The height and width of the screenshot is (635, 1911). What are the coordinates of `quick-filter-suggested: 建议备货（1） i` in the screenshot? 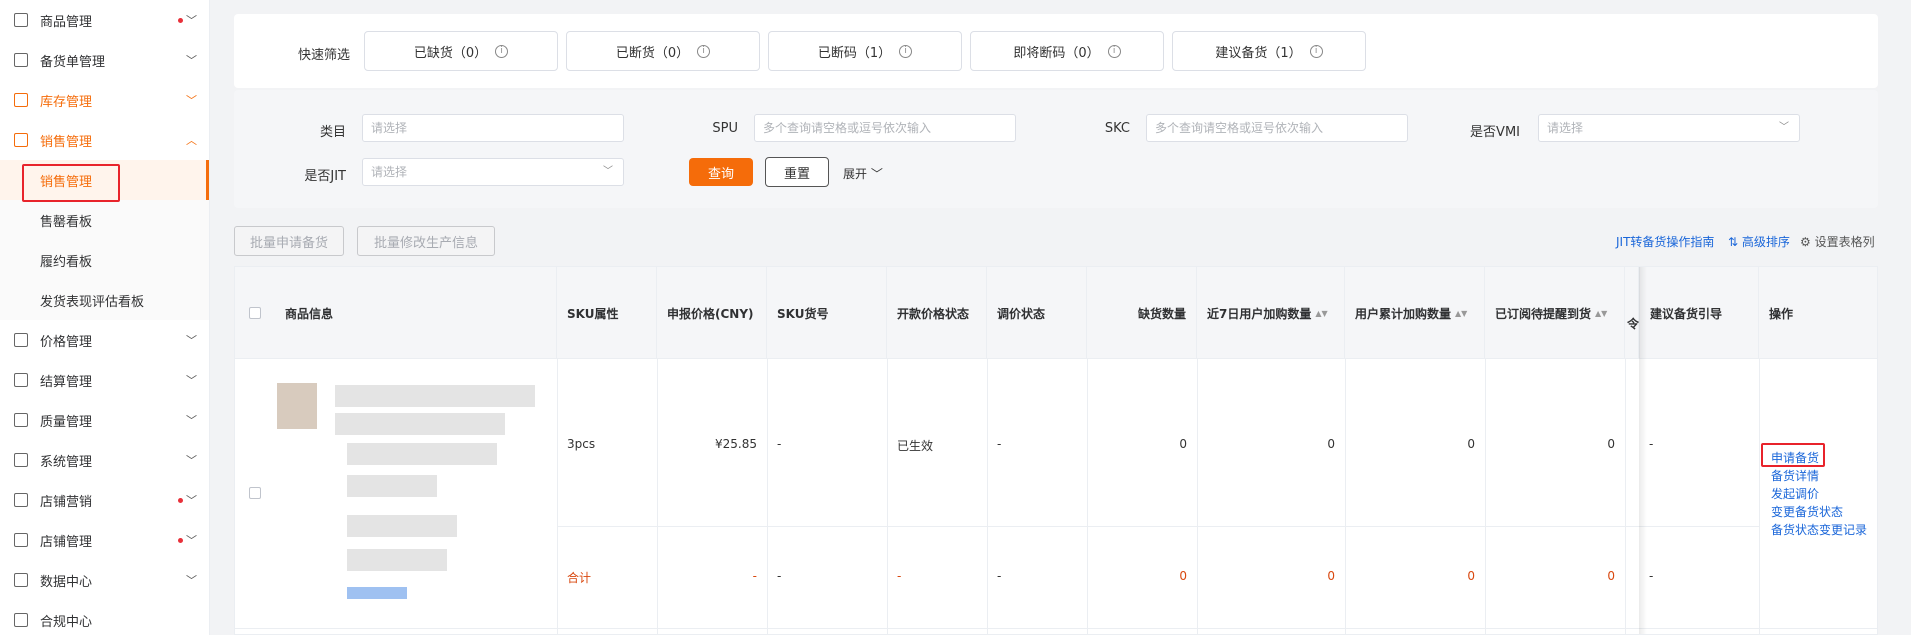 It's located at (1269, 51).